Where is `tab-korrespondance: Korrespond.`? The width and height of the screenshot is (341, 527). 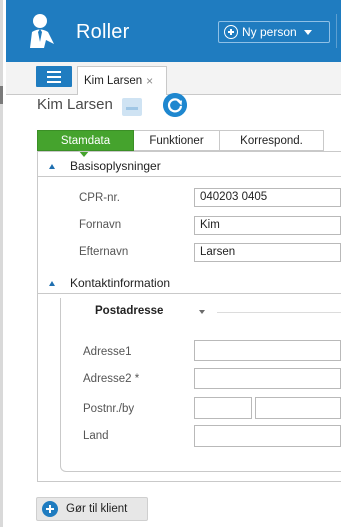
tab-korrespondance: Korrespond. is located at coordinates (272, 140).